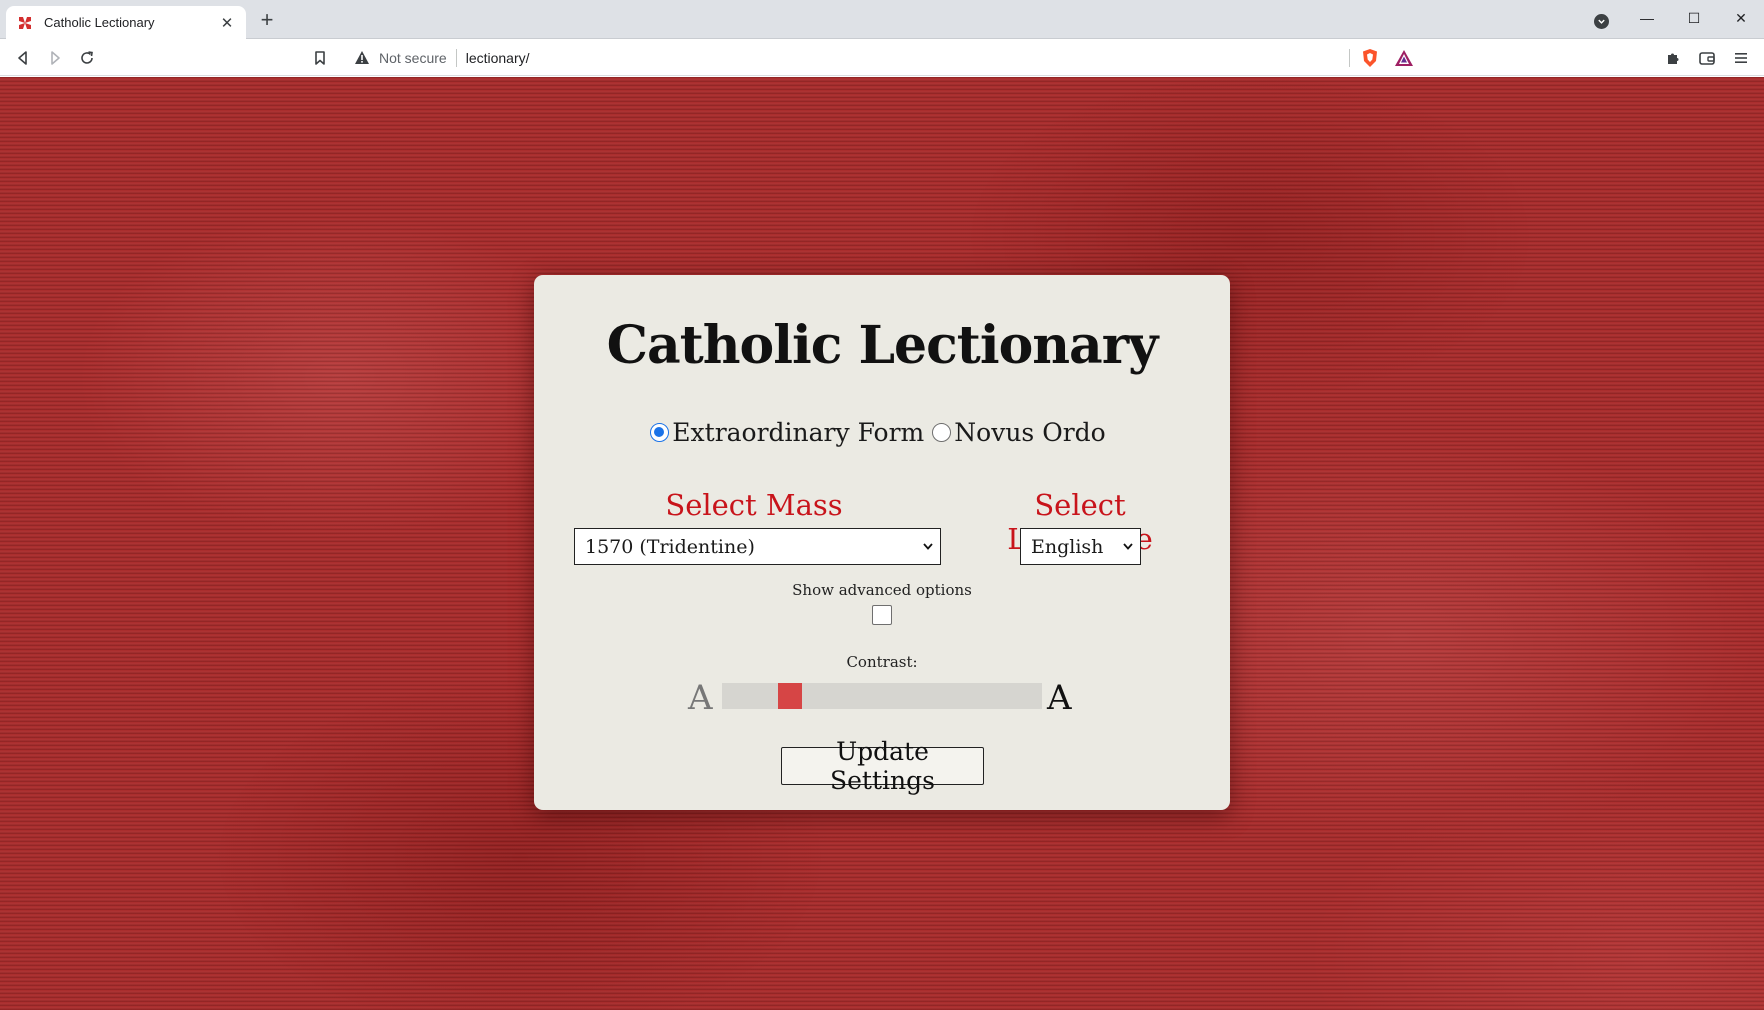 This screenshot has width=1764, height=1010. I want to click on mass-select: 1570 (Tridentine), so click(757, 546).